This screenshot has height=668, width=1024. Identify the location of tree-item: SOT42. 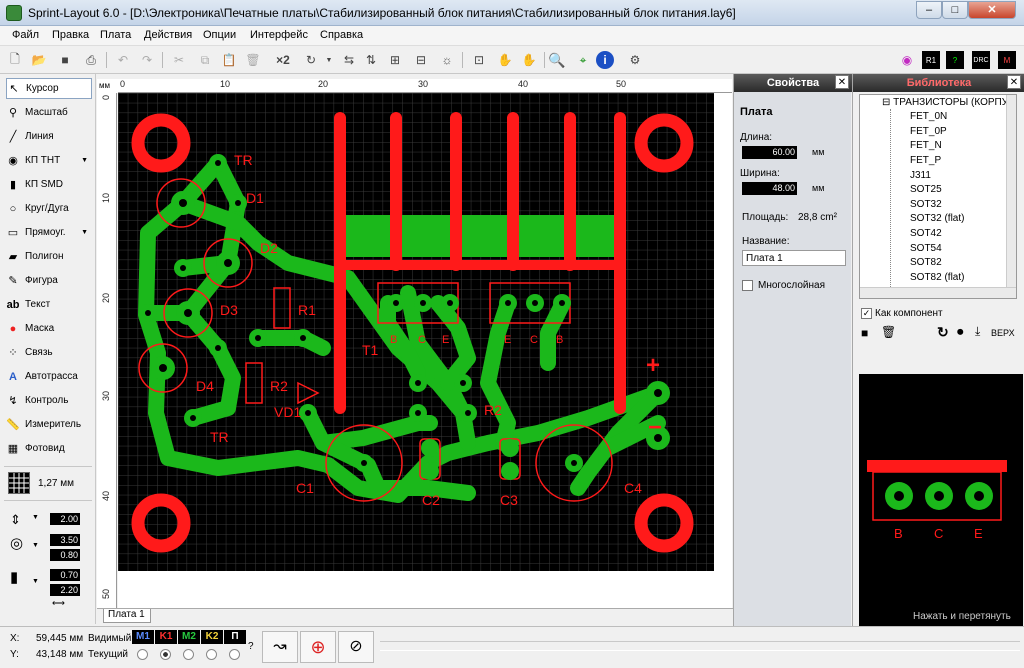
(926, 233).